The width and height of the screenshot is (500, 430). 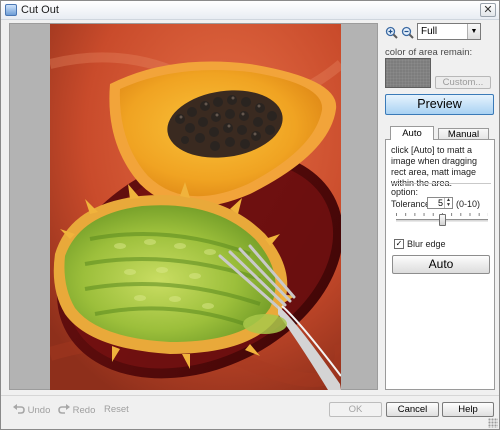 I want to click on redo-button: Redo, so click(x=76, y=410).